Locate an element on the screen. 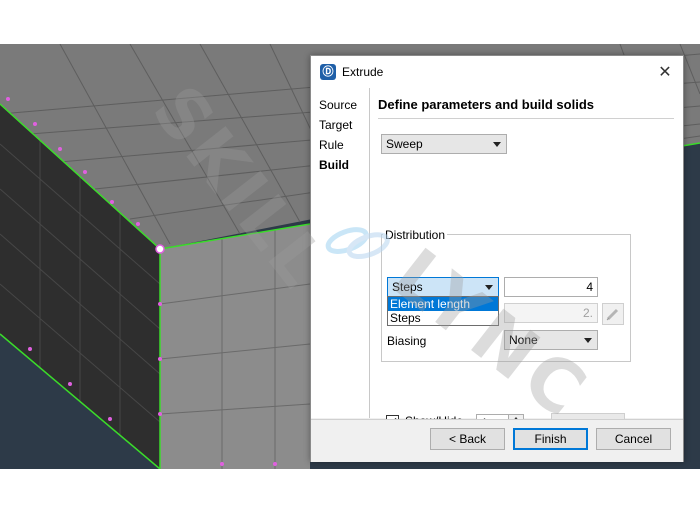 The image size is (700, 514). finish-button: Finish is located at coordinates (550, 439).